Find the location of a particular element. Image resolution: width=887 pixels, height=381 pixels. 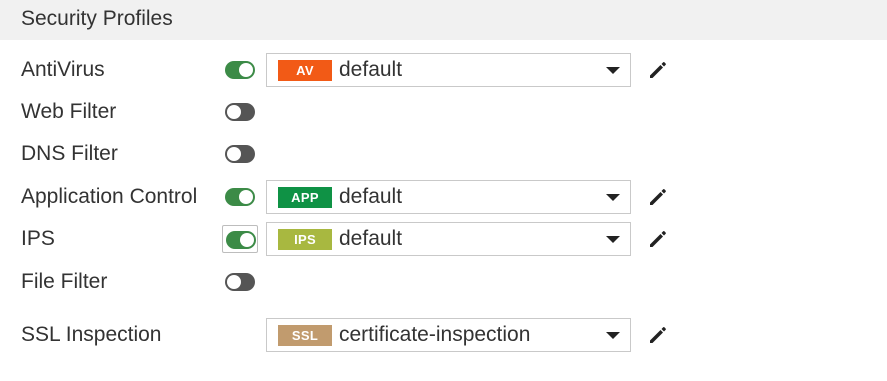

profile-select-ssl-inspection: SSL certificate-inspection is located at coordinates (448, 335).